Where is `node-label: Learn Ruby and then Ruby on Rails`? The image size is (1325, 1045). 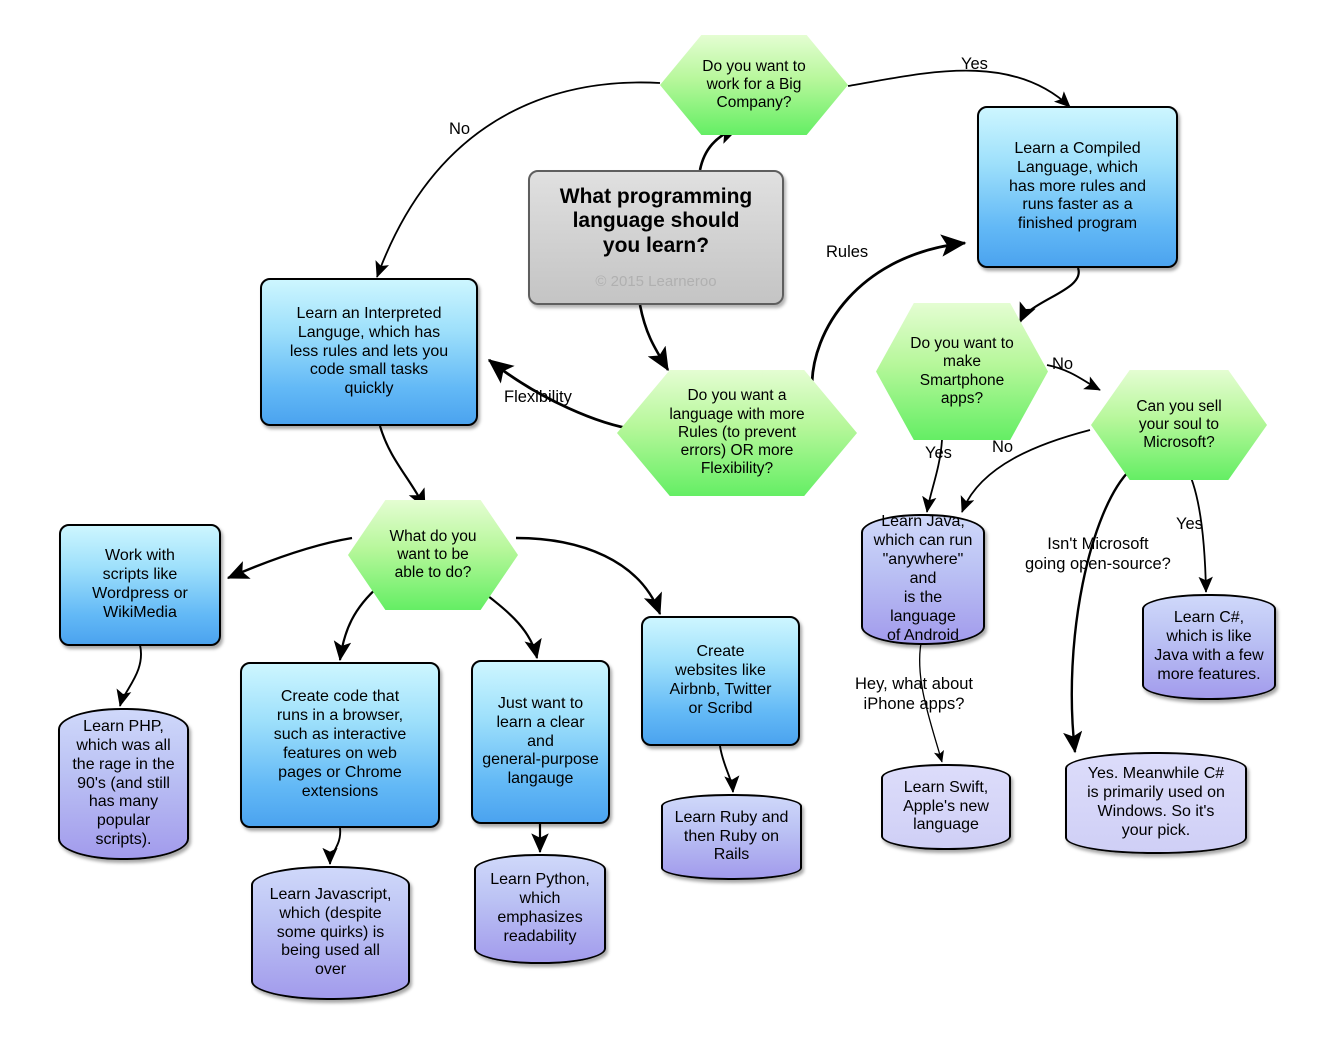 node-label: Learn Ruby and then Ruby on Rails is located at coordinates (731, 836).